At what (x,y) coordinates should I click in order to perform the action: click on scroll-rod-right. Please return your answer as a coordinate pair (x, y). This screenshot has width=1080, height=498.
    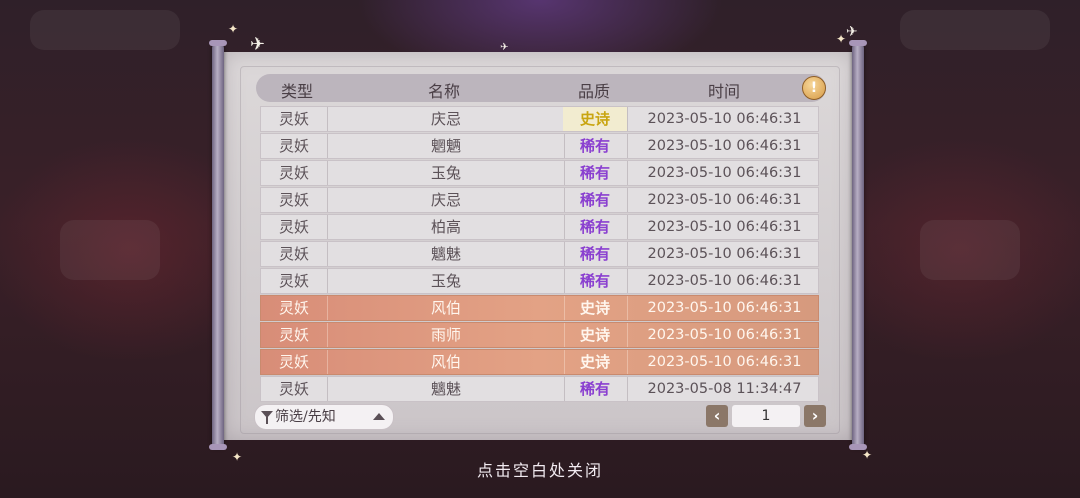
    Looking at the image, I should click on (858, 246).